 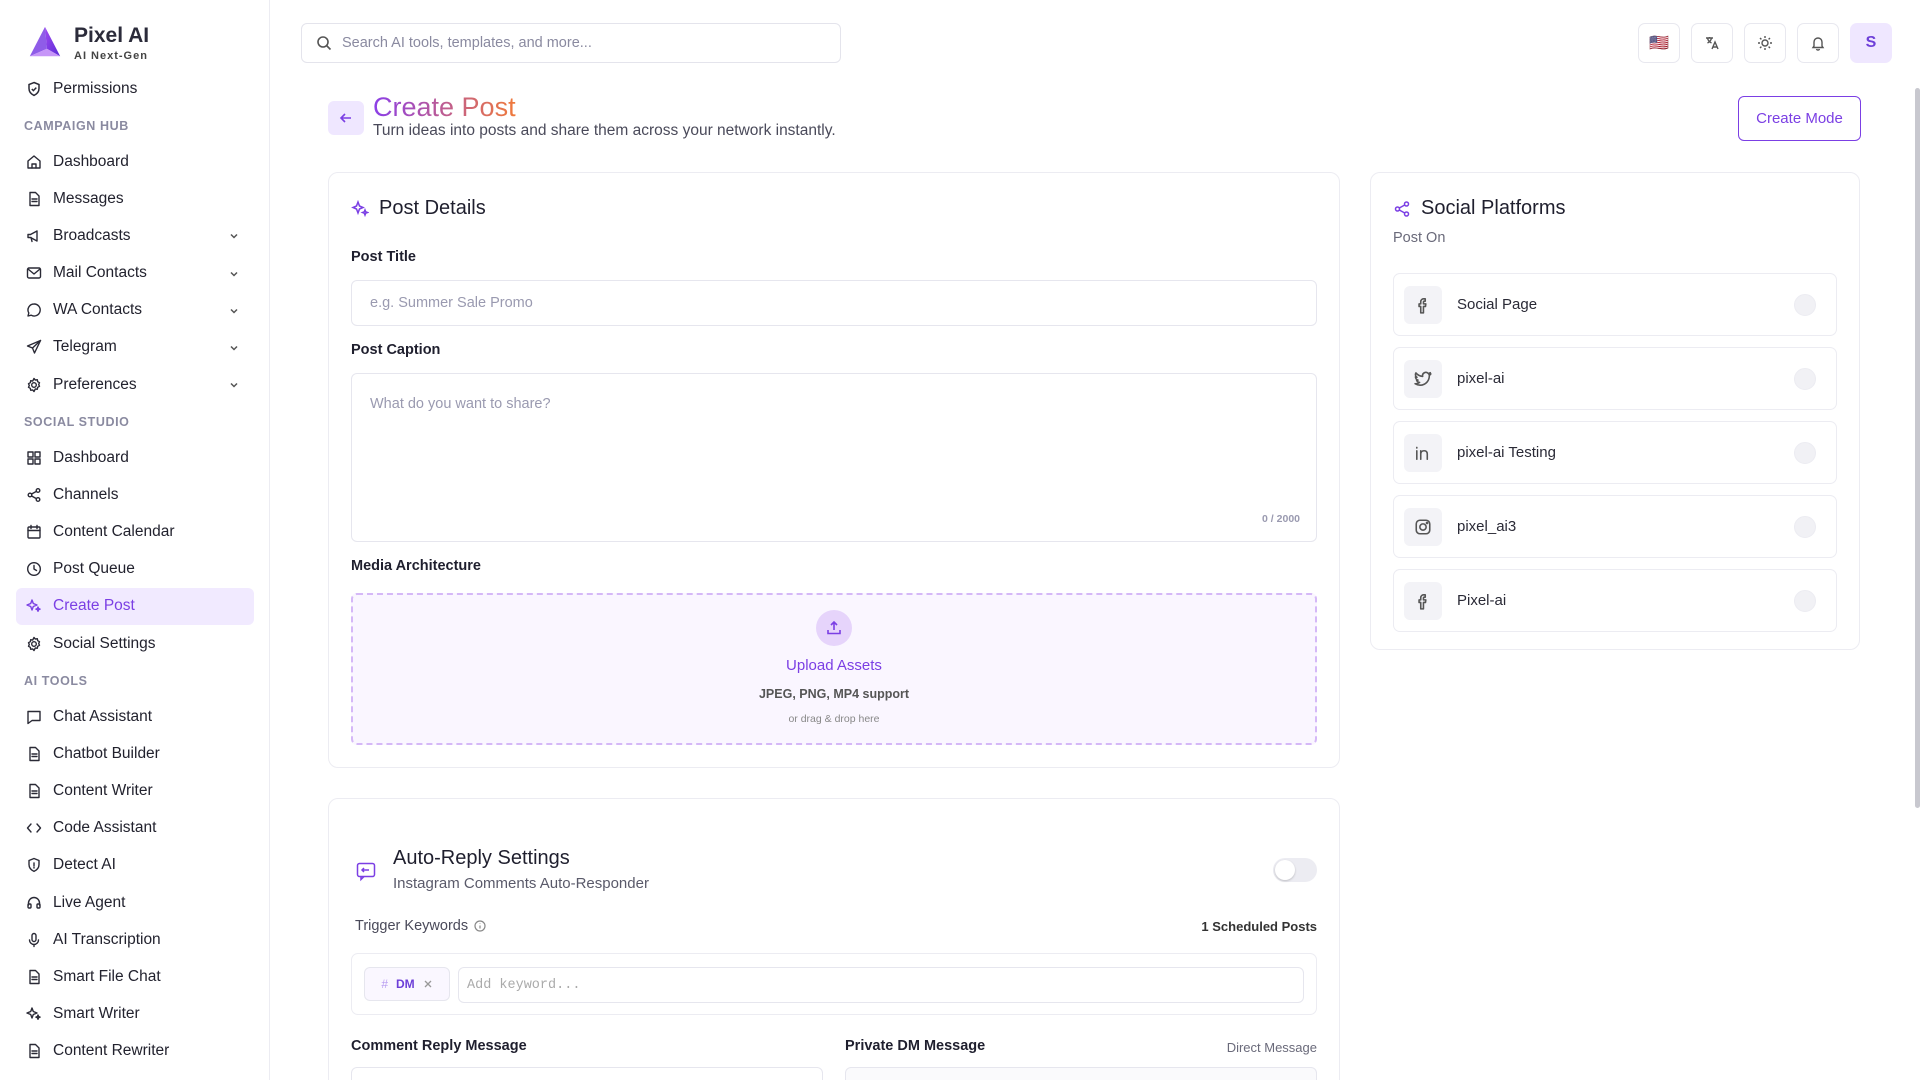 I want to click on pixel-ai-logo-icon, so click(x=45, y=41).